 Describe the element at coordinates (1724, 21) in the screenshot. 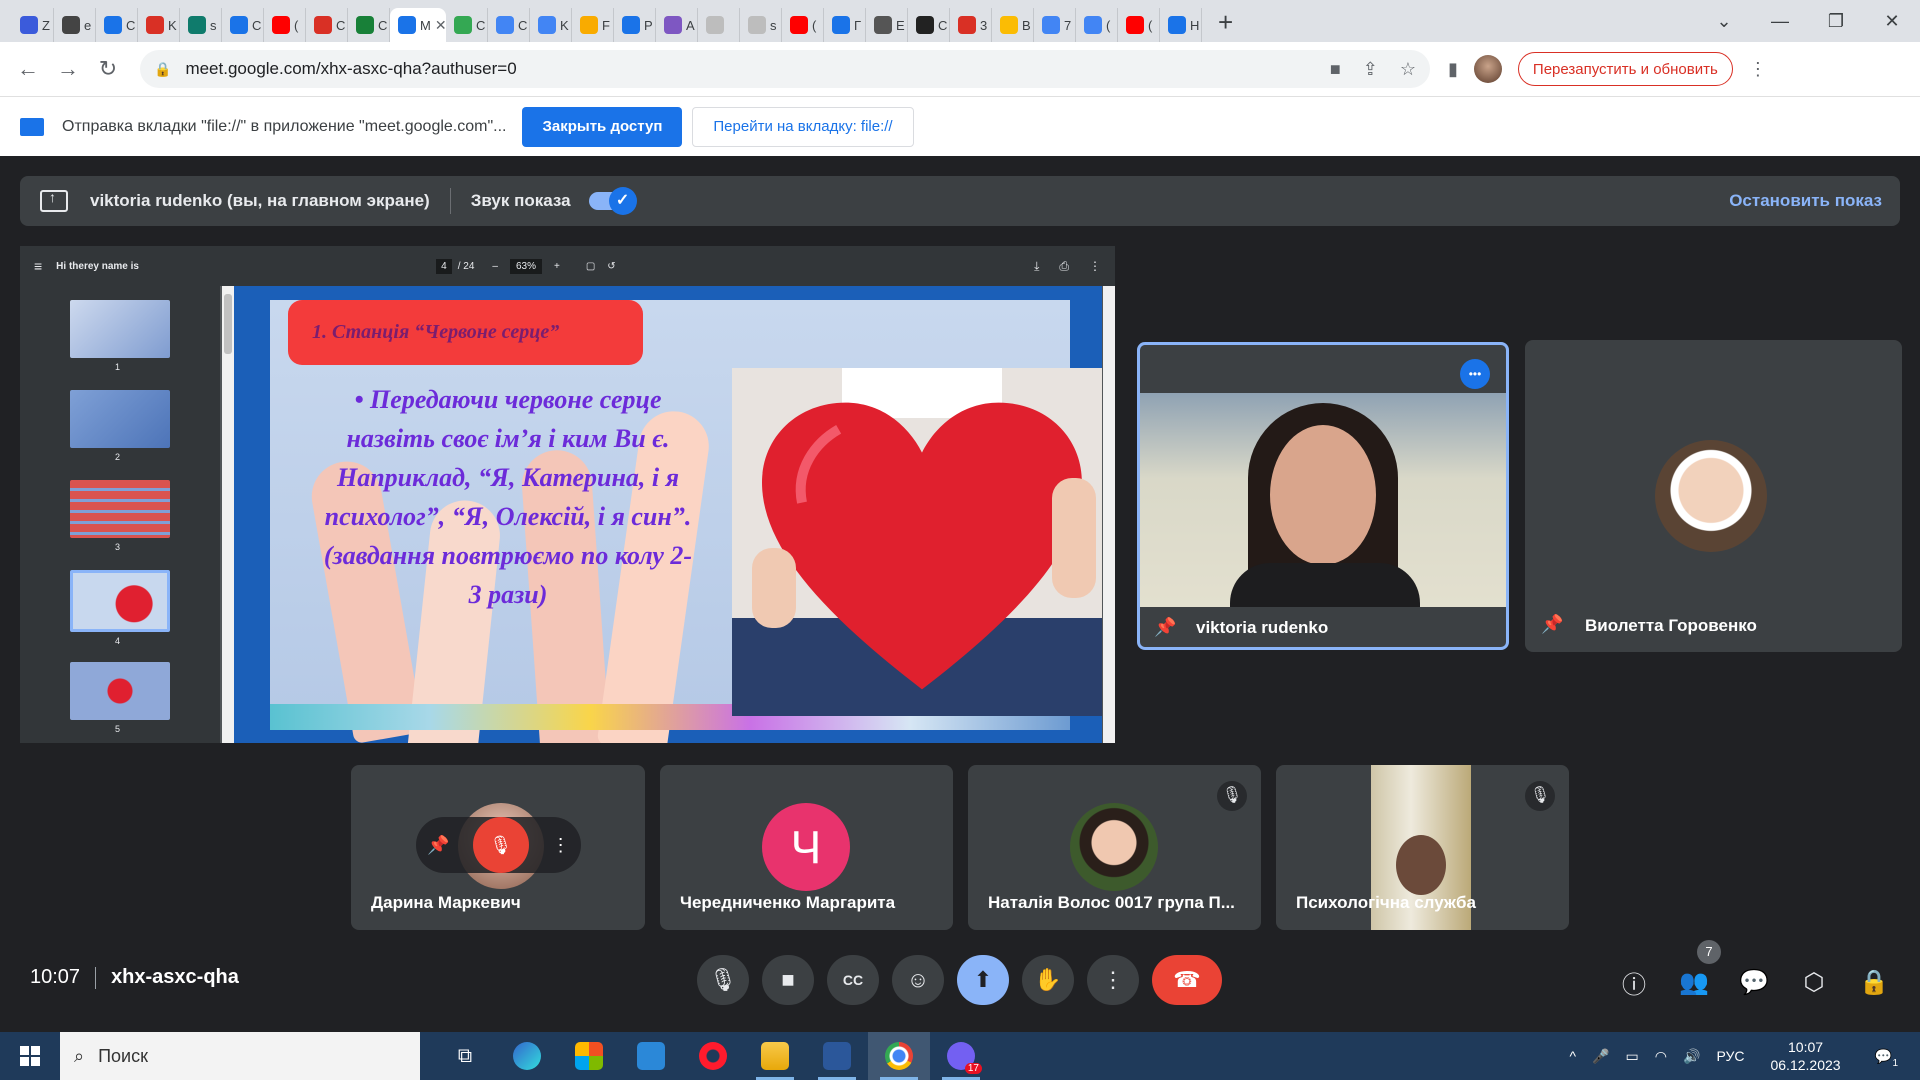

I see `tab-search-icon: ⌄` at that location.